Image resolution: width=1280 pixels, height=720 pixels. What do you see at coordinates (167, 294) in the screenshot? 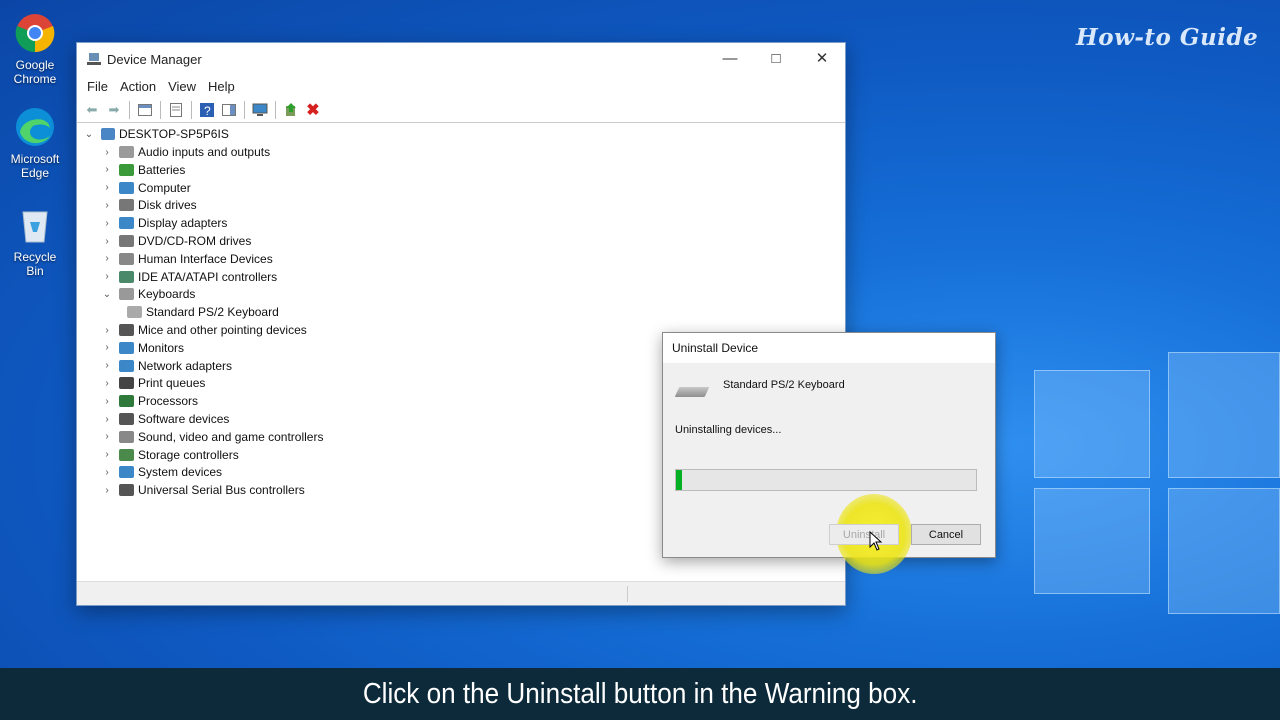
I see `tree-item-label: Keyboards` at bounding box center [167, 294].